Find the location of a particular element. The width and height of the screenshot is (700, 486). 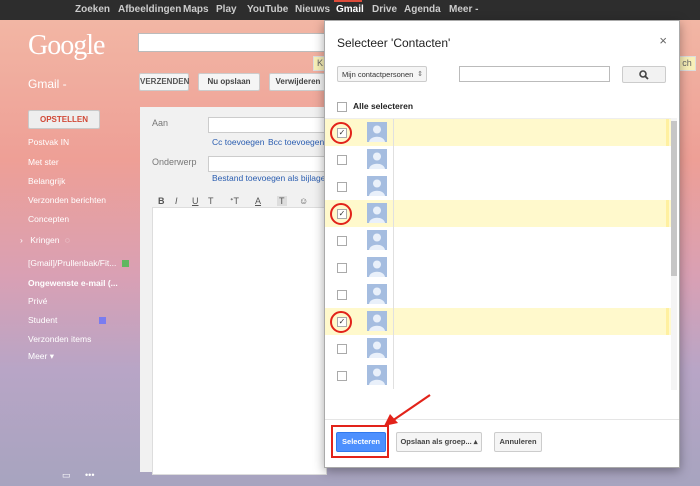

sidebar-item-prive: Privé is located at coordinates (37, 301).